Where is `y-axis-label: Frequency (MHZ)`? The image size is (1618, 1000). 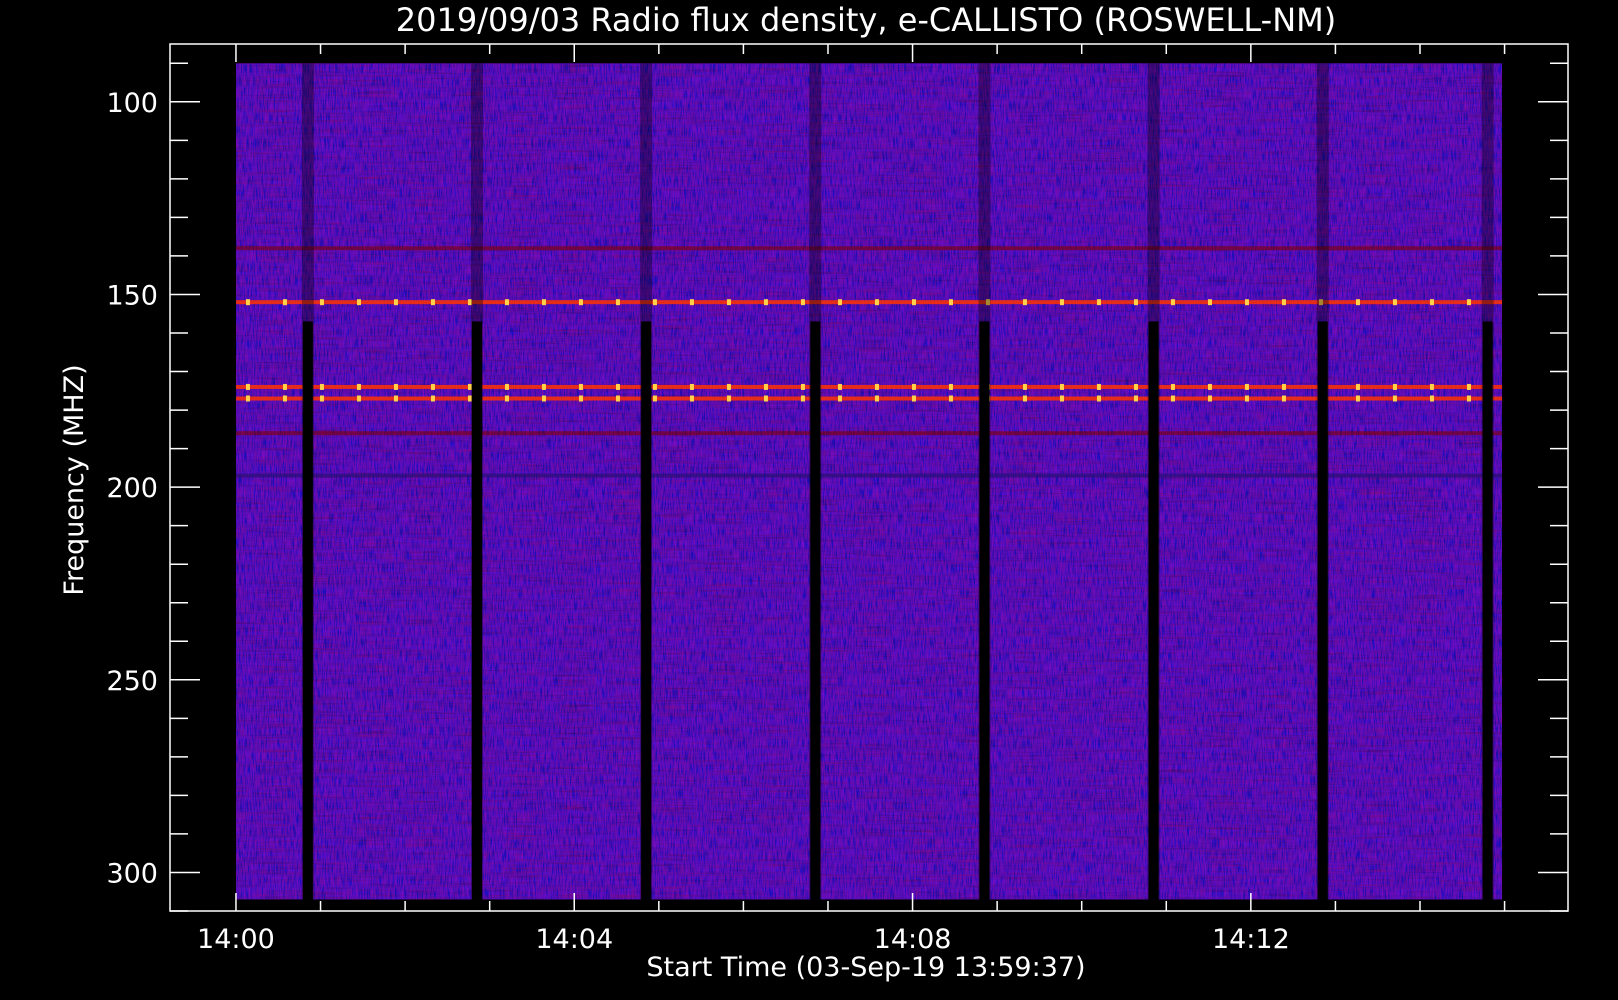
y-axis-label: Frequency (MHZ) is located at coordinates (74, 479).